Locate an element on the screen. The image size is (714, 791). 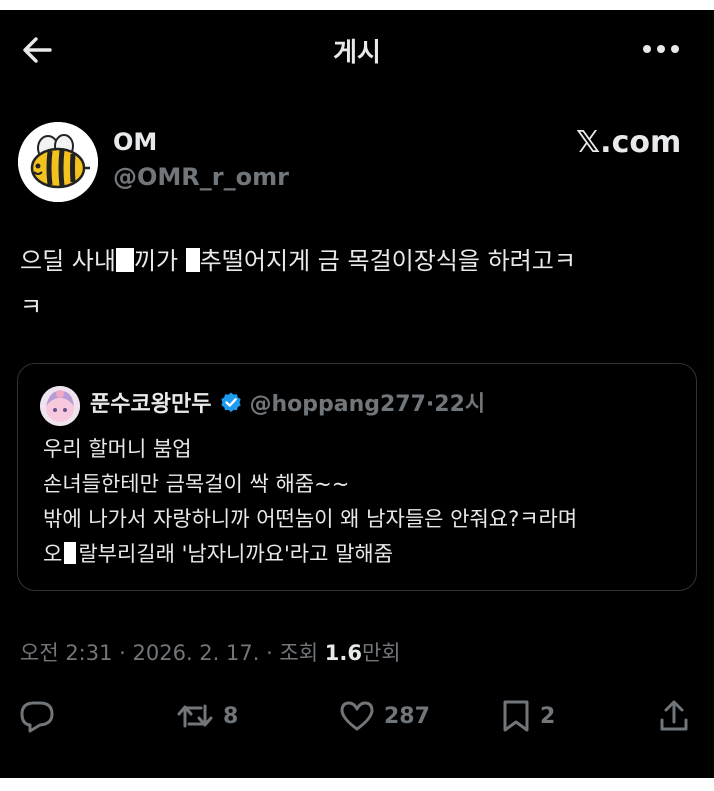
author-avatar is located at coordinates (58, 162).